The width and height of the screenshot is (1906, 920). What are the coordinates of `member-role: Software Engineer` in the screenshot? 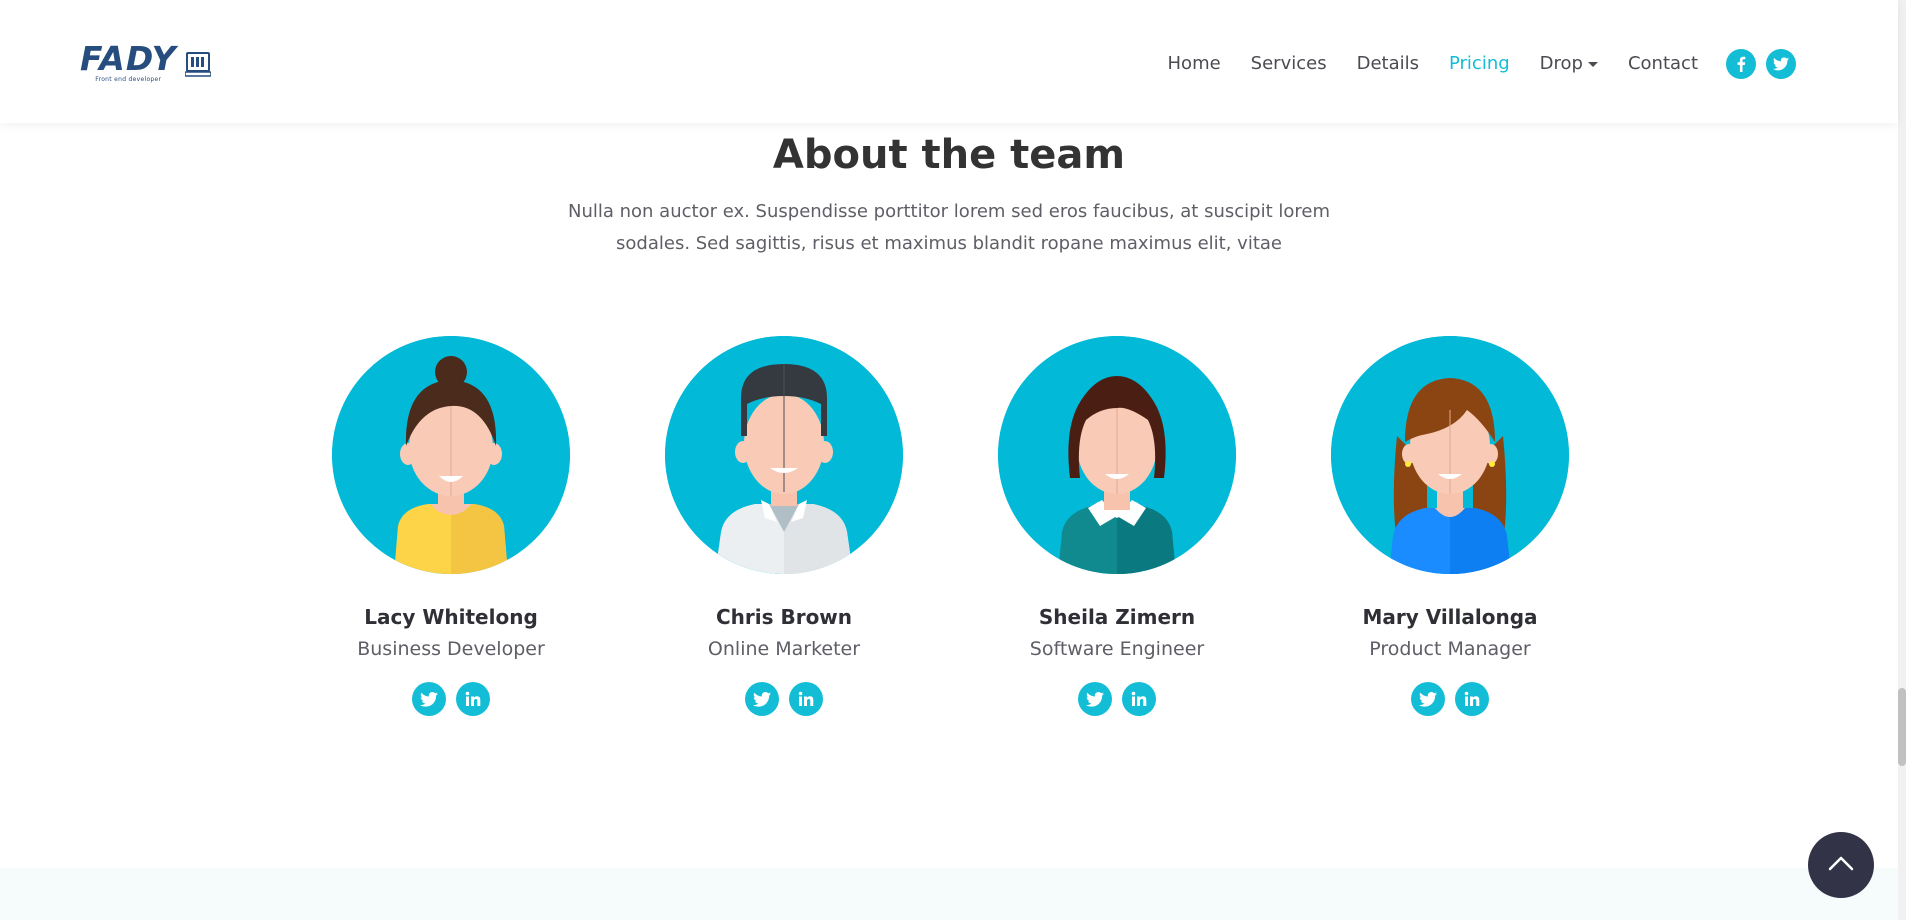 It's located at (1117, 649).